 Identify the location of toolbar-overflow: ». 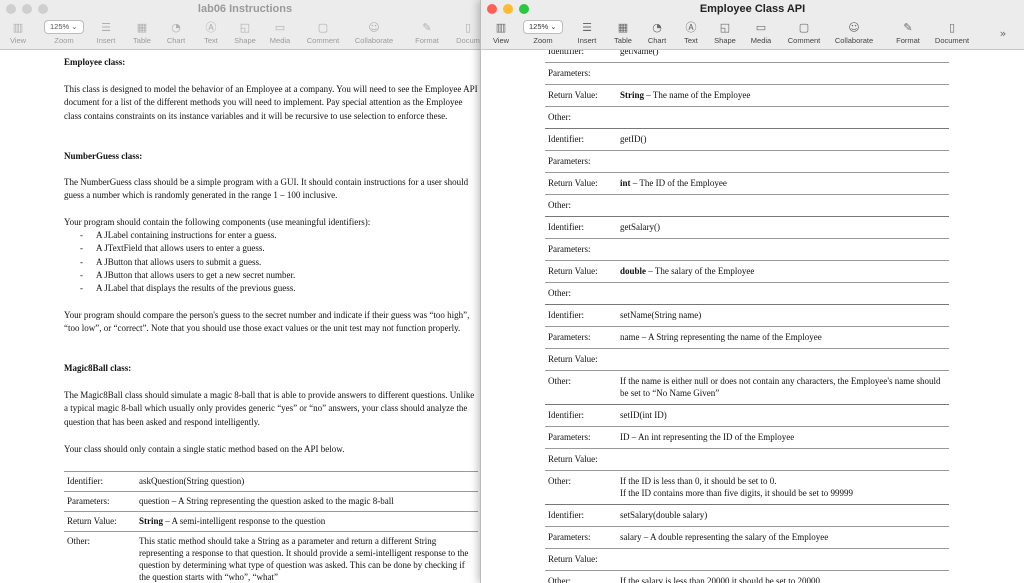
(1003, 33).